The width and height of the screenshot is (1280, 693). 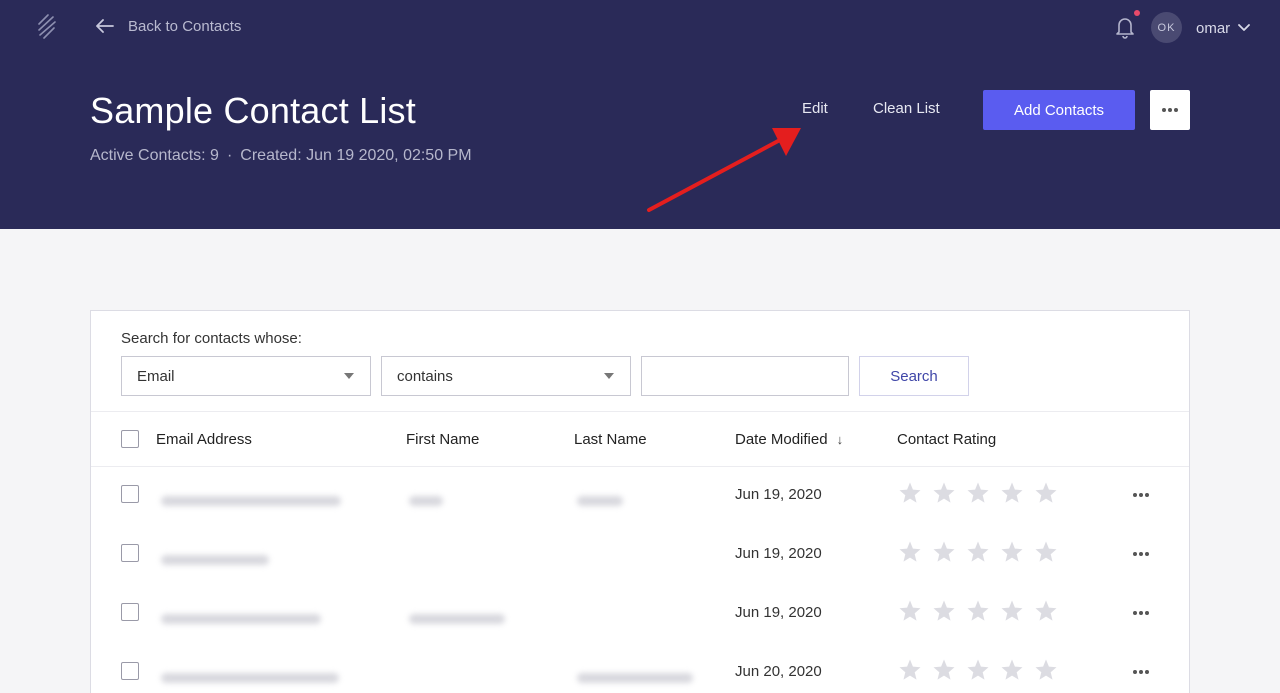 What do you see at coordinates (840, 439) in the screenshot?
I see `sort-down-icon: ↓` at bounding box center [840, 439].